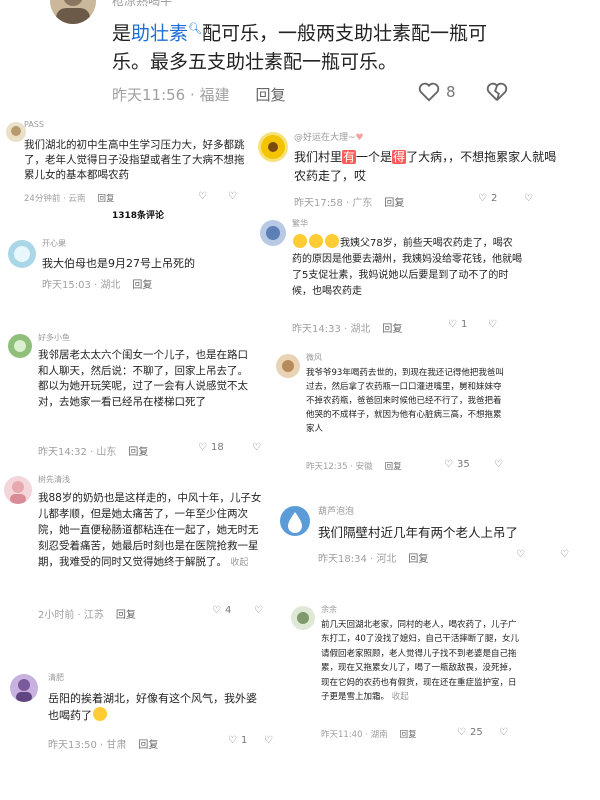  What do you see at coordinates (69, 198) in the screenshot?
I see `comment-meta: 24分钟前 · 云南 回复` at bounding box center [69, 198].